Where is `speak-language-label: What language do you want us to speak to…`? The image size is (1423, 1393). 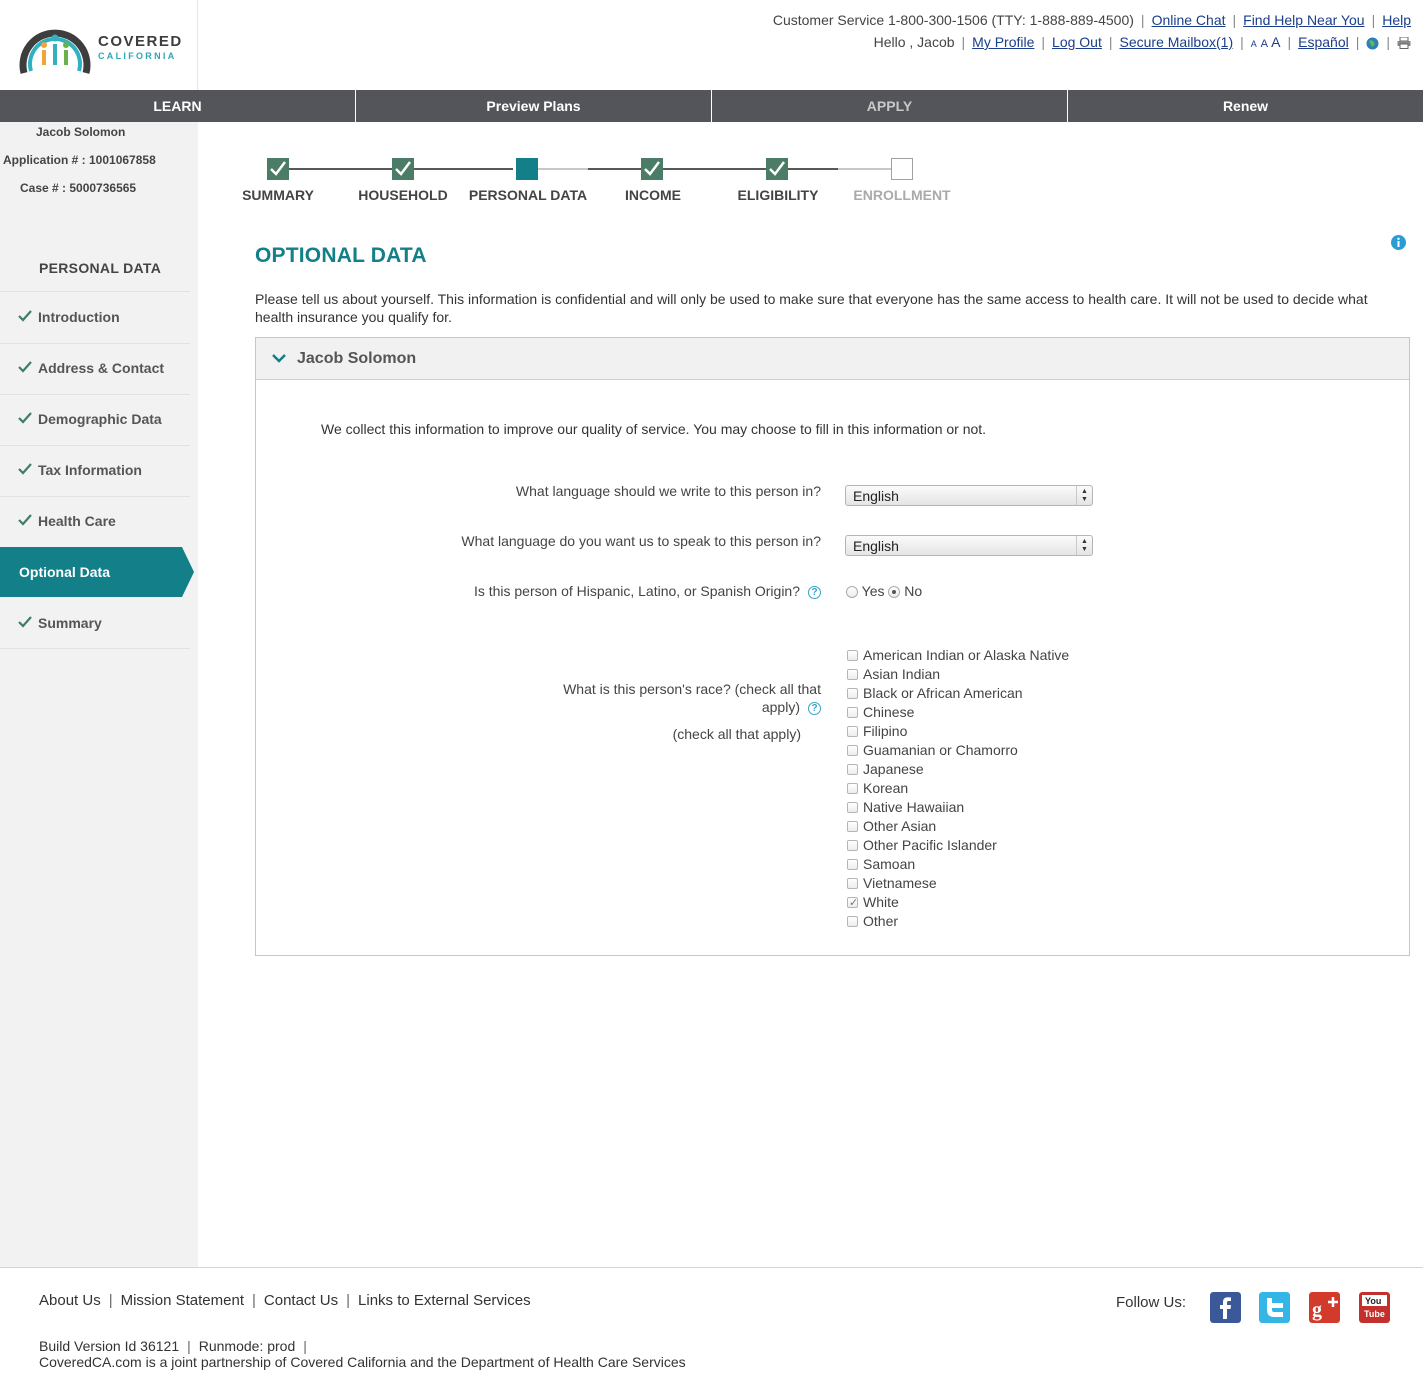
speak-language-label: What language do you want us to speak to… is located at coordinates (641, 541).